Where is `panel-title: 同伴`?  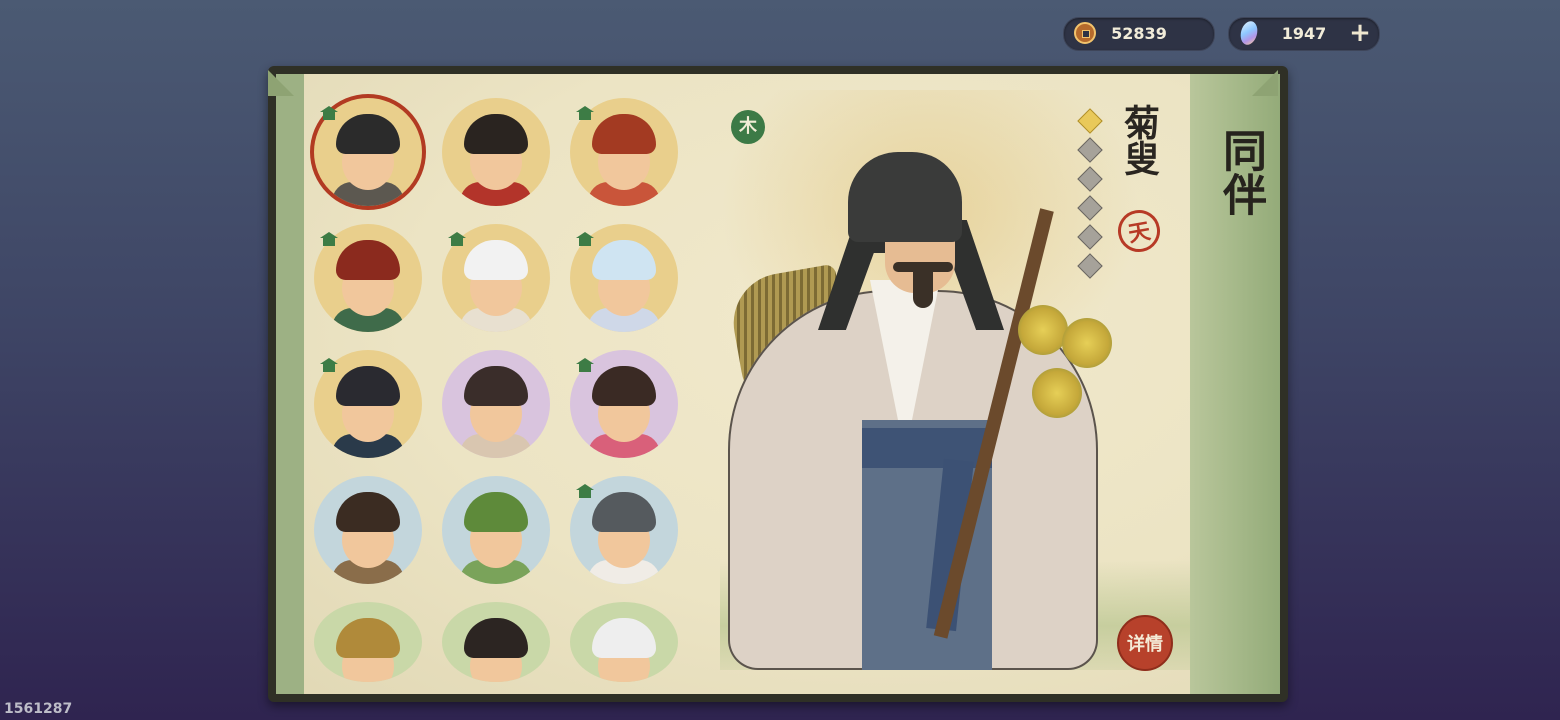 panel-title: 同伴 is located at coordinates (1240, 172).